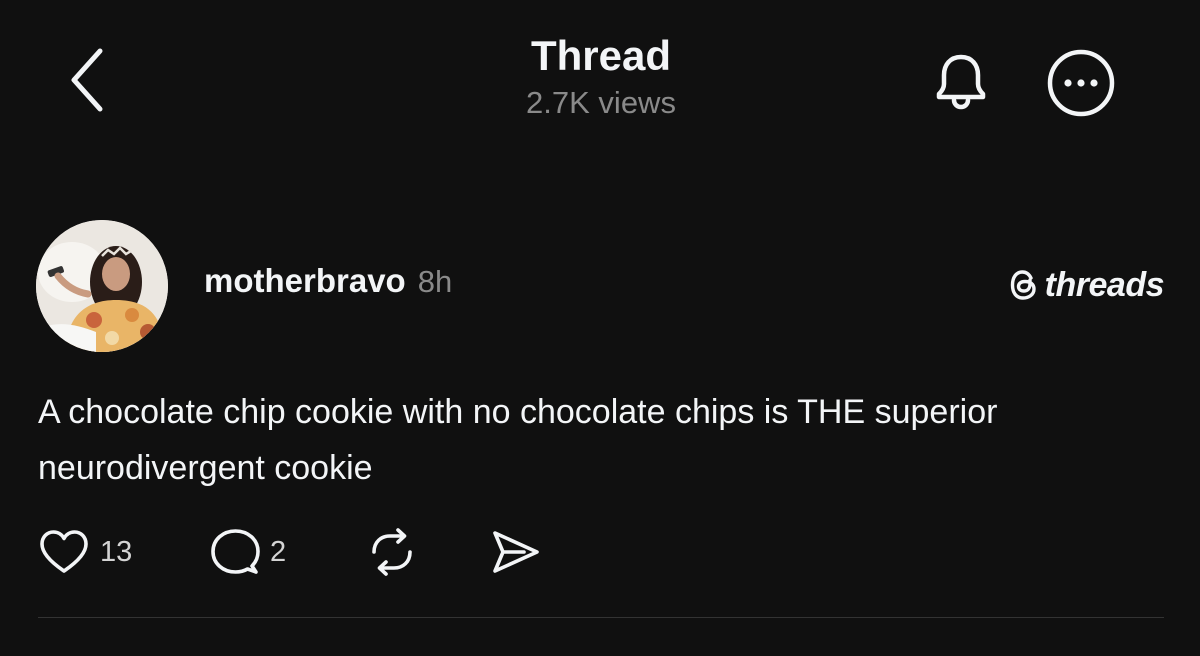 This screenshot has height=656, width=1200. I want to click on post-actions: 13 2, so click(290, 552).